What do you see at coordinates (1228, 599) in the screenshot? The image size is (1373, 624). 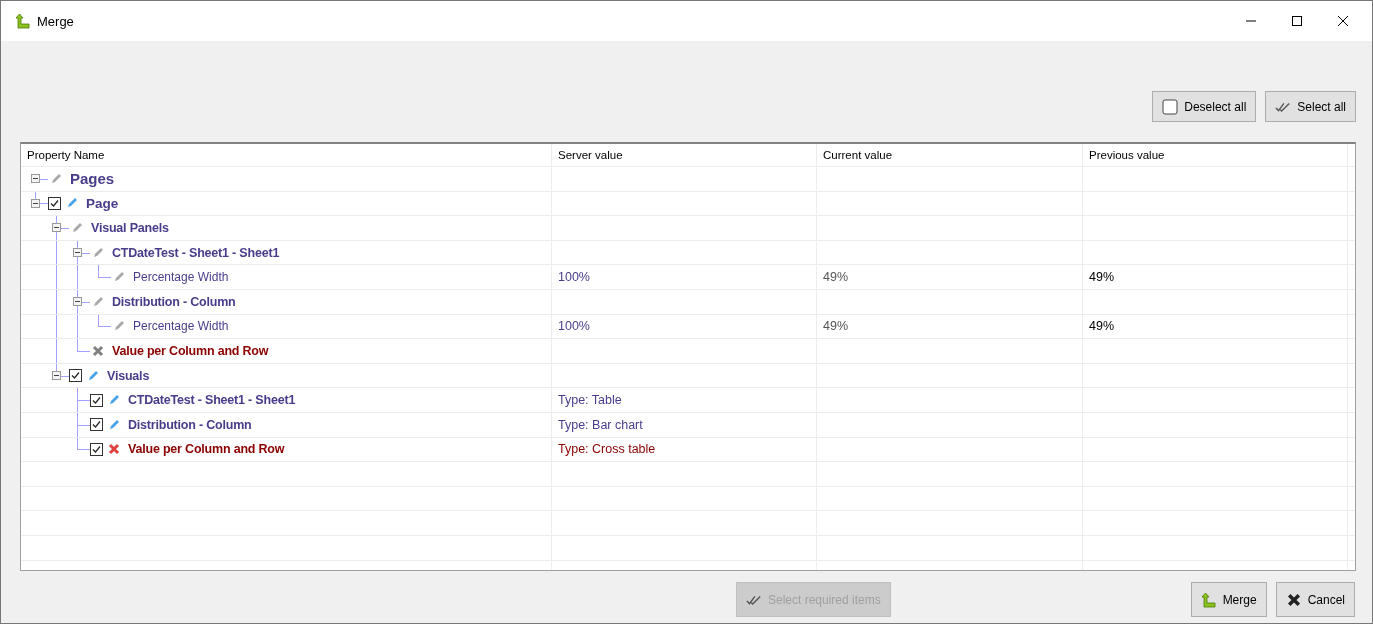 I see `merge-button: Merge` at bounding box center [1228, 599].